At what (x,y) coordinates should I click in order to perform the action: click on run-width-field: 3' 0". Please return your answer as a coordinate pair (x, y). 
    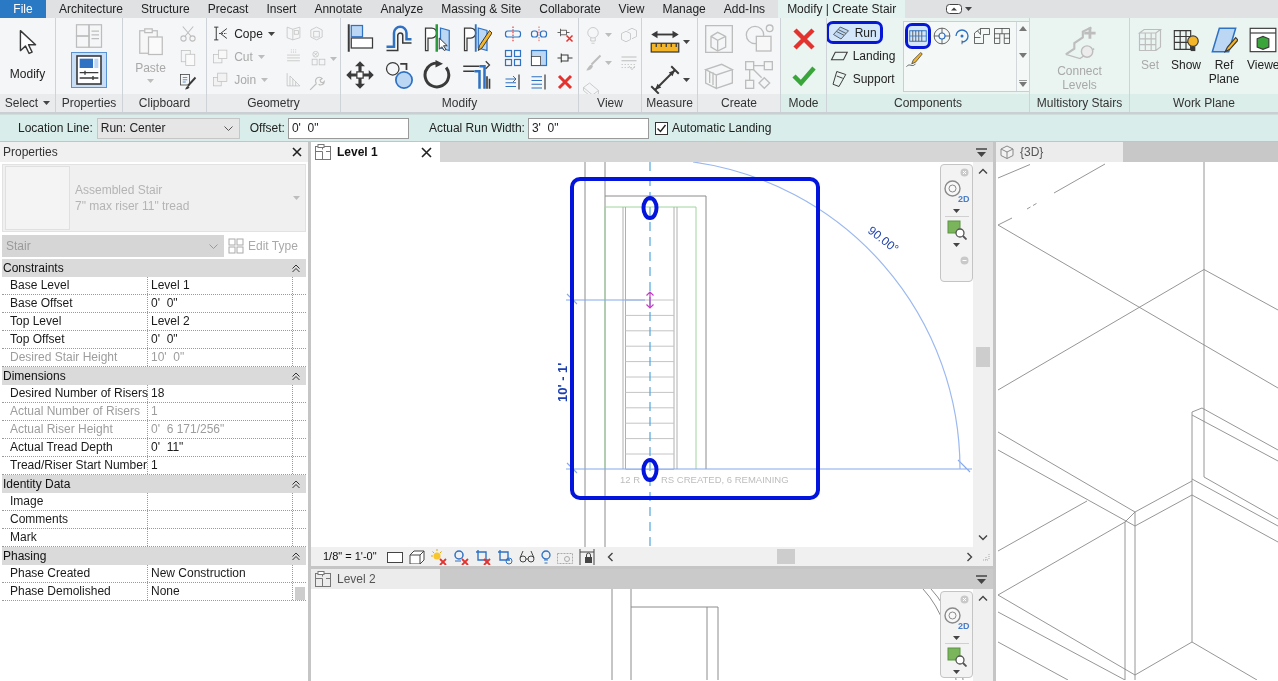
    Looking at the image, I should click on (588, 128).